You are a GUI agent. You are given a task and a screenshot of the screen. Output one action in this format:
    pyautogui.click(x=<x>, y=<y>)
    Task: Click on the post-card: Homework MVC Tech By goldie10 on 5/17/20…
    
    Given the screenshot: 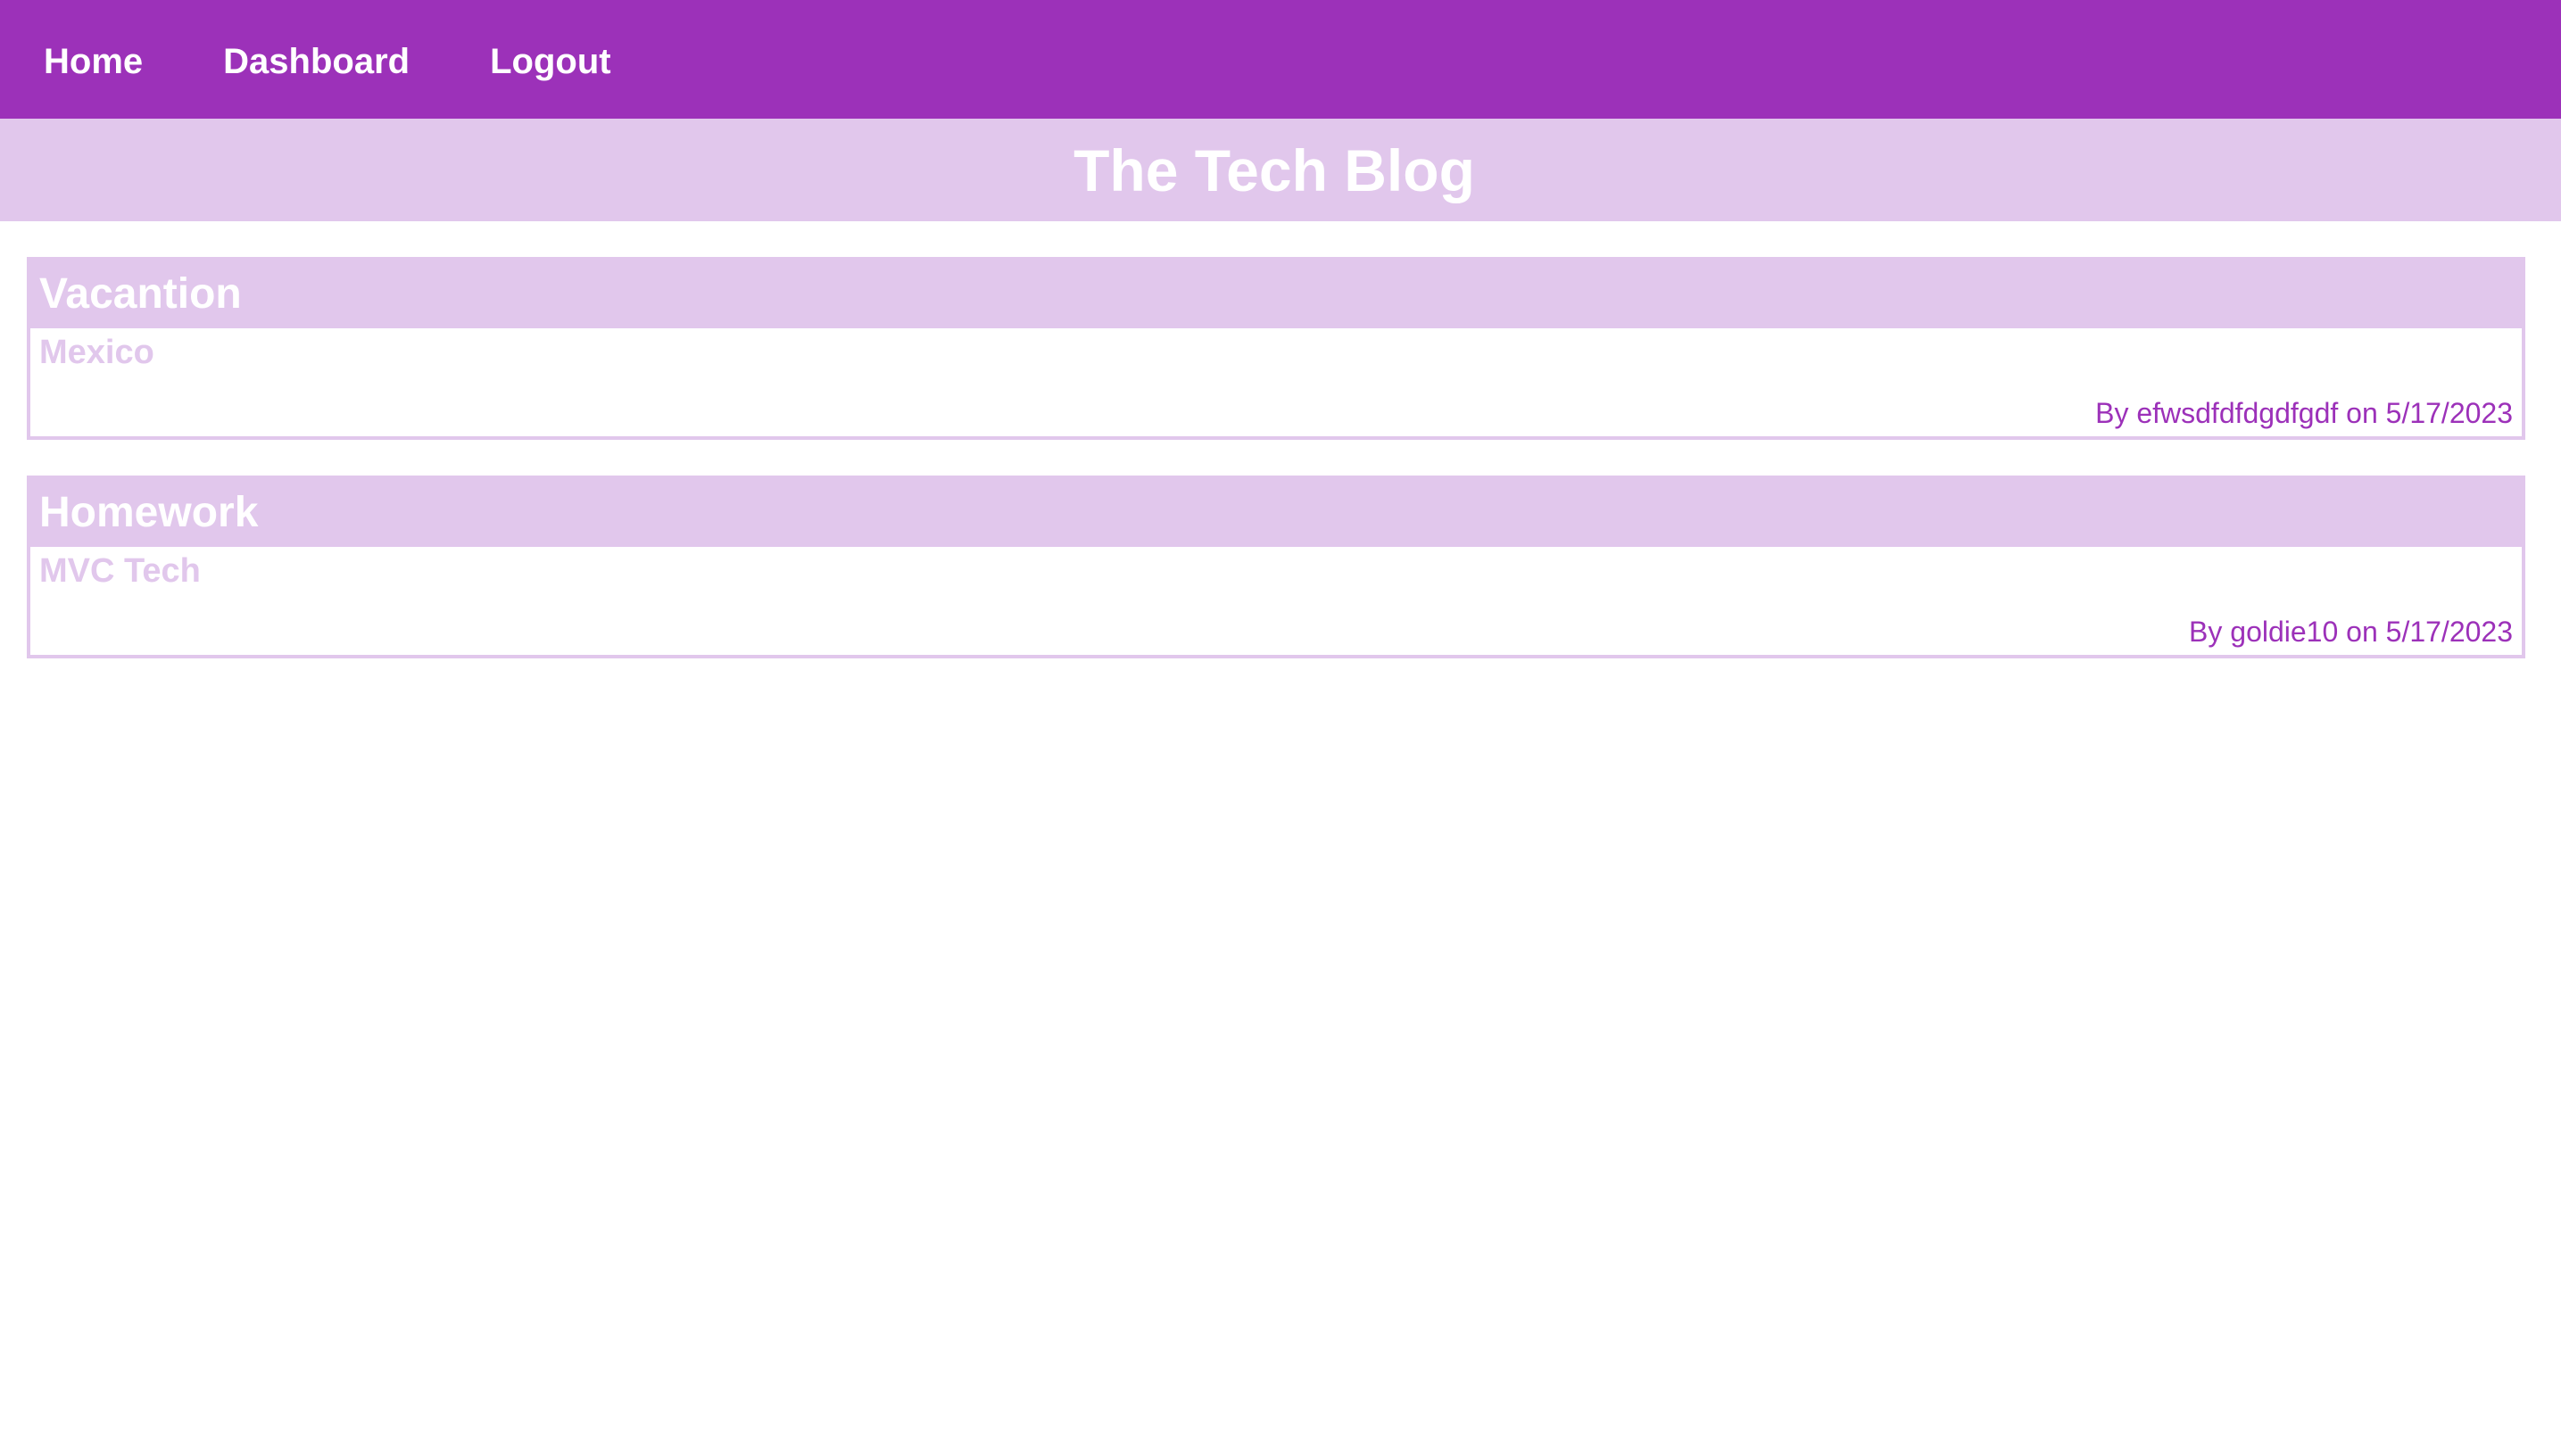 What is the action you would take?
    pyautogui.click(x=1276, y=567)
    